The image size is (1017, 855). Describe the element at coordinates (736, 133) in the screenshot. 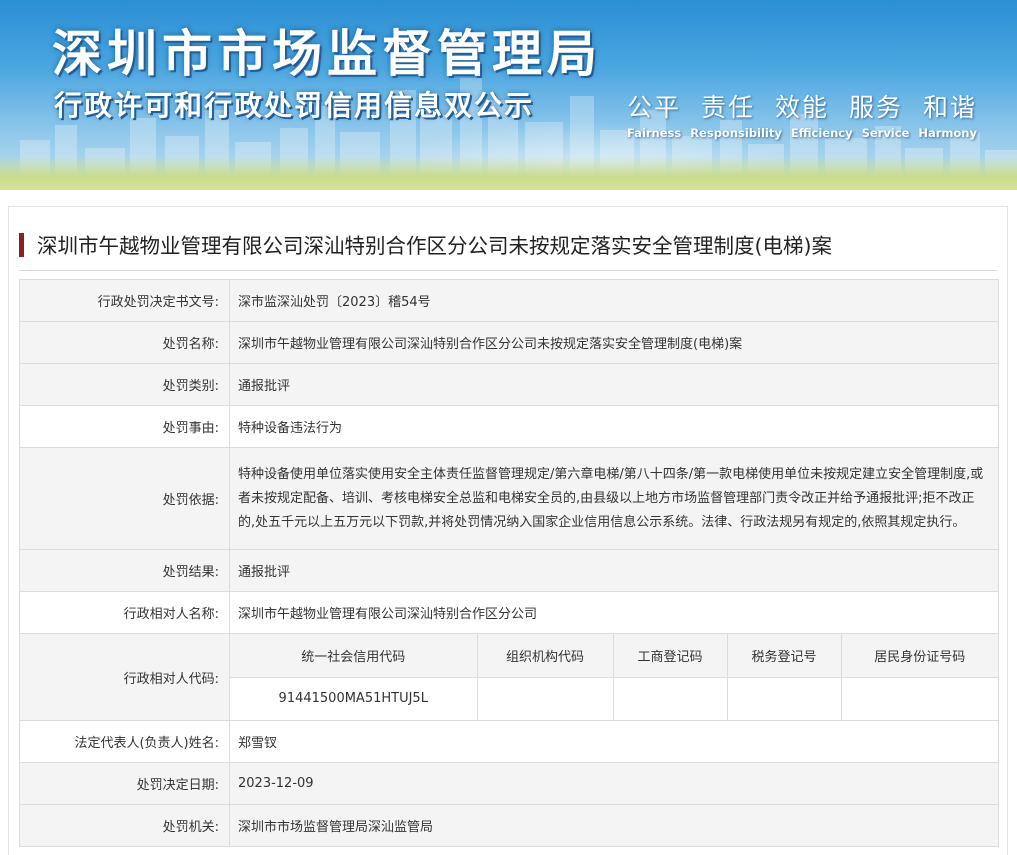

I see `value-responsibility-en: Responsibility` at that location.